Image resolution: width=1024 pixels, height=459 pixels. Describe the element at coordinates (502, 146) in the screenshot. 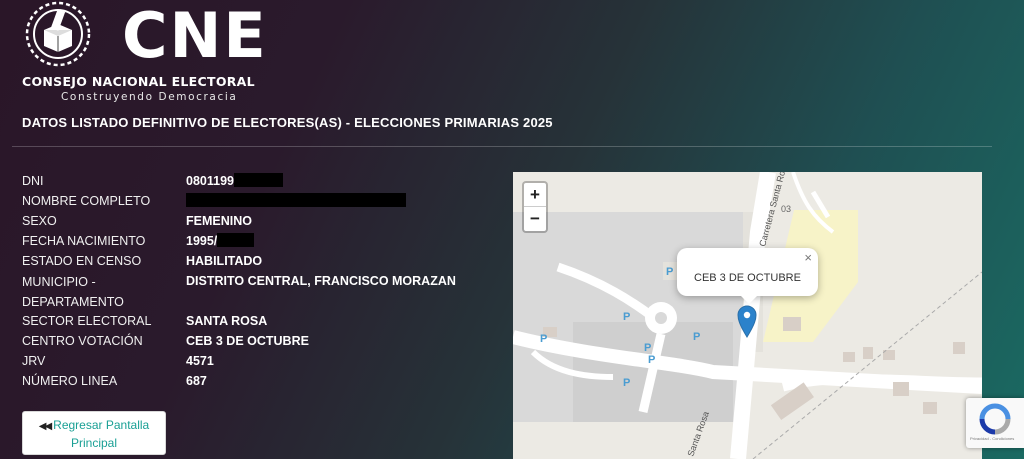

I see `header-divider` at that location.